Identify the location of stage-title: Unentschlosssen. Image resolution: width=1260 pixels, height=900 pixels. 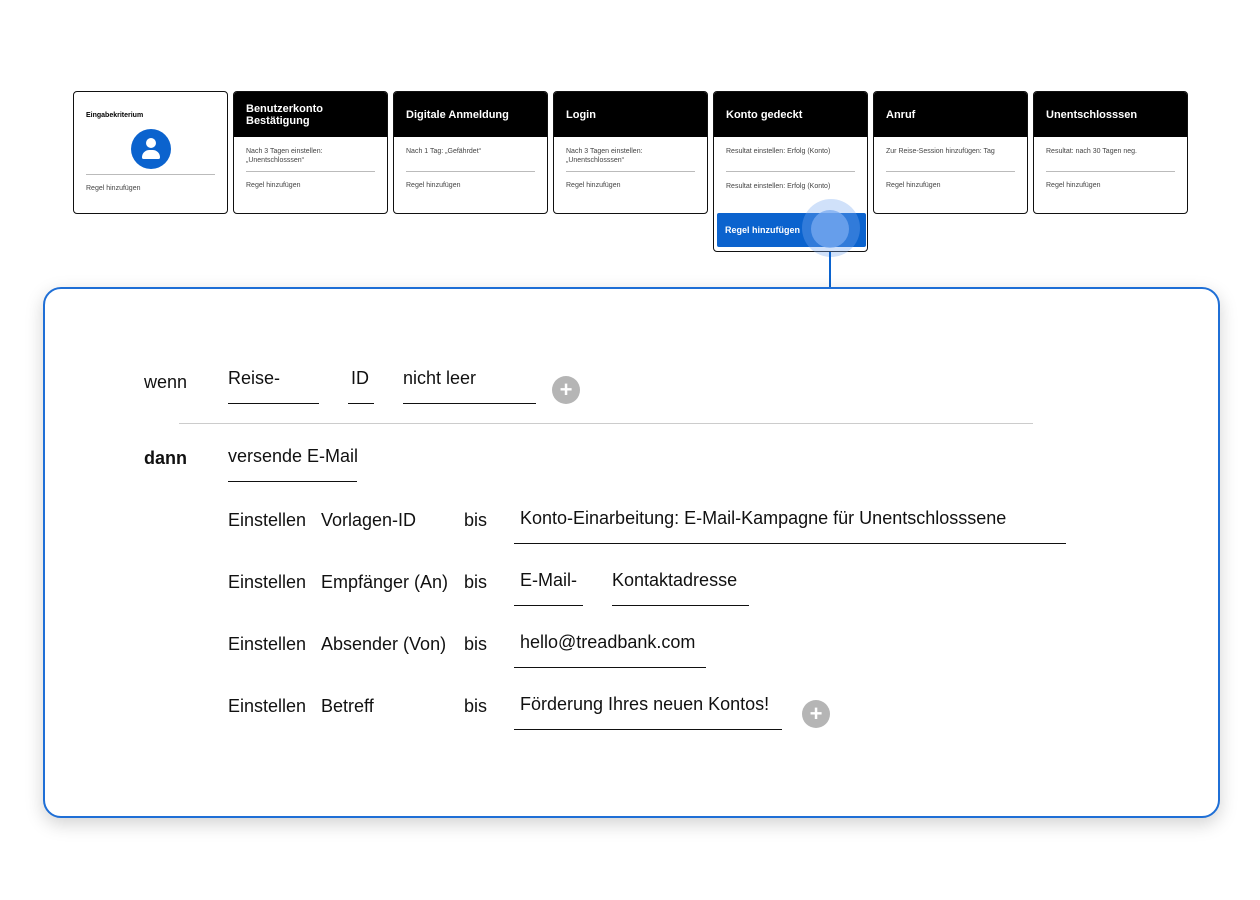
(1110, 114).